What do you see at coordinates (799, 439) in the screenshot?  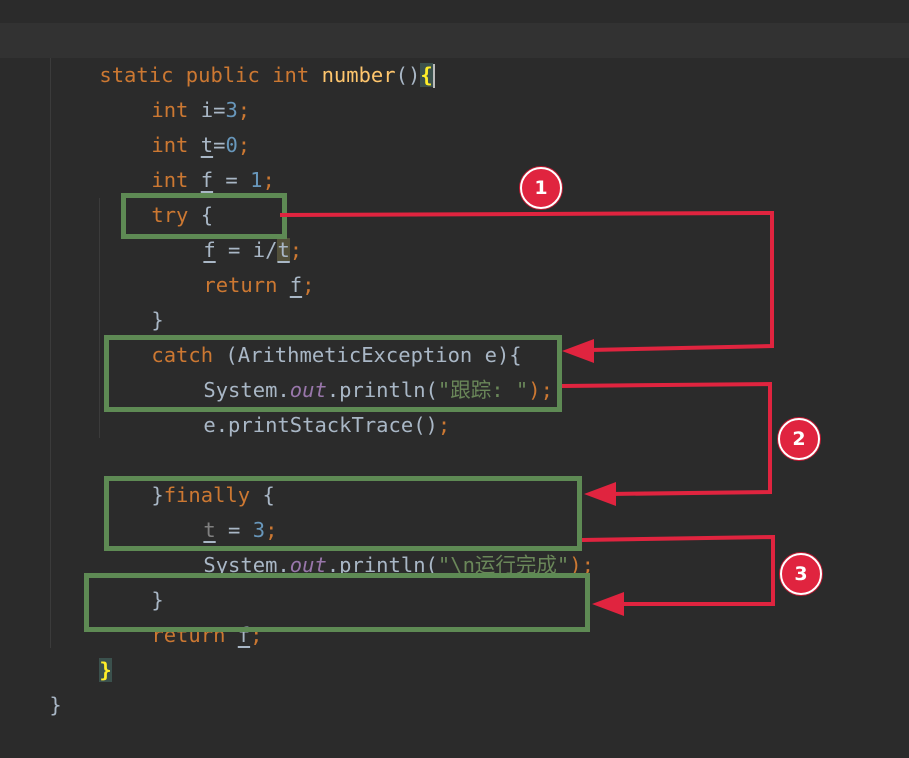 I see `step-badge-2: 2` at bounding box center [799, 439].